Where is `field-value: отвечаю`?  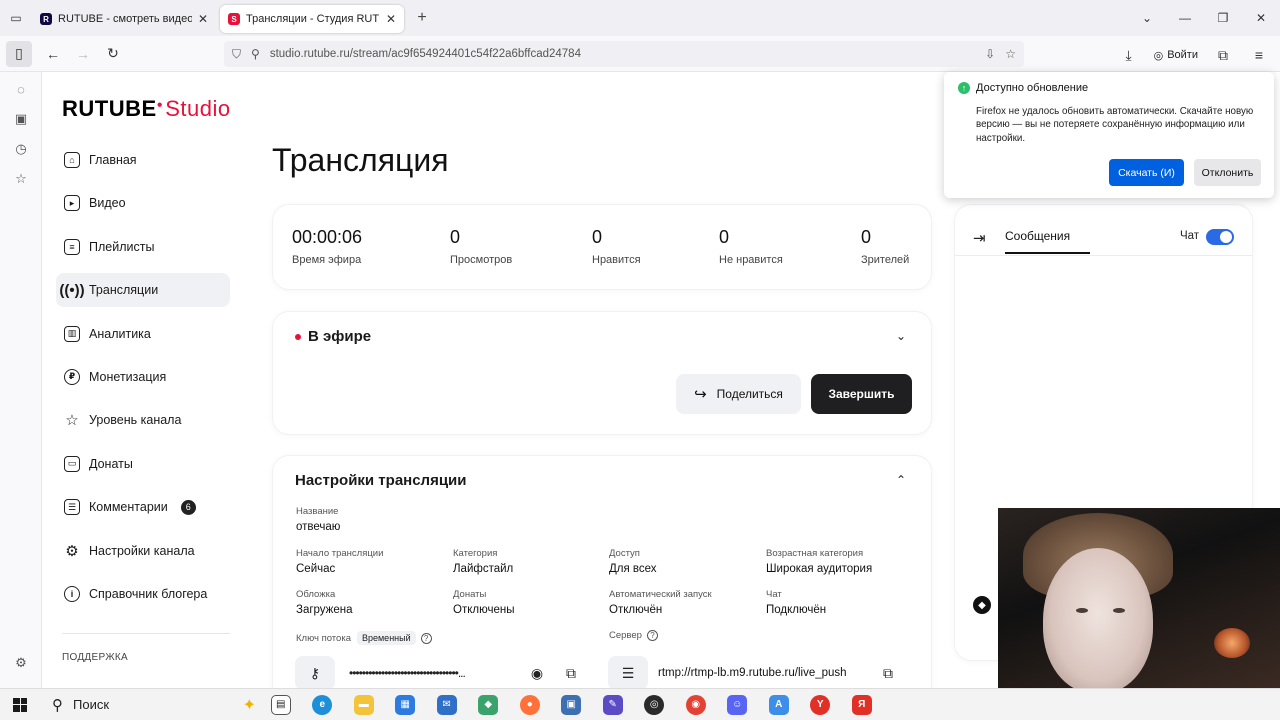
field-value: отвечаю is located at coordinates (318, 527).